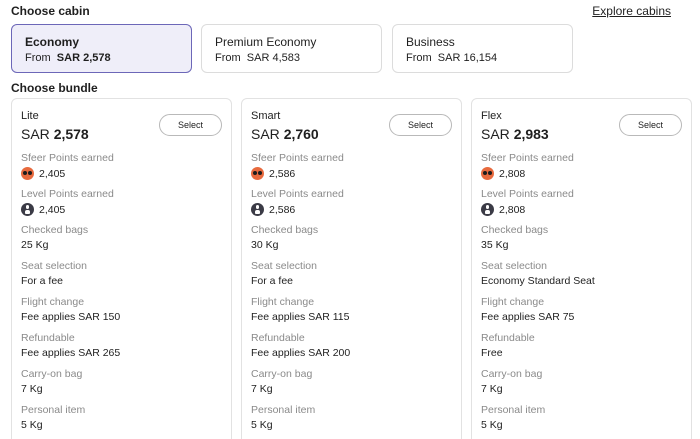 Image resolution: width=700 pixels, height=439 pixels. What do you see at coordinates (273, 58) in the screenshot?
I see `cabin-price-amount: SAR 4,583` at bounding box center [273, 58].